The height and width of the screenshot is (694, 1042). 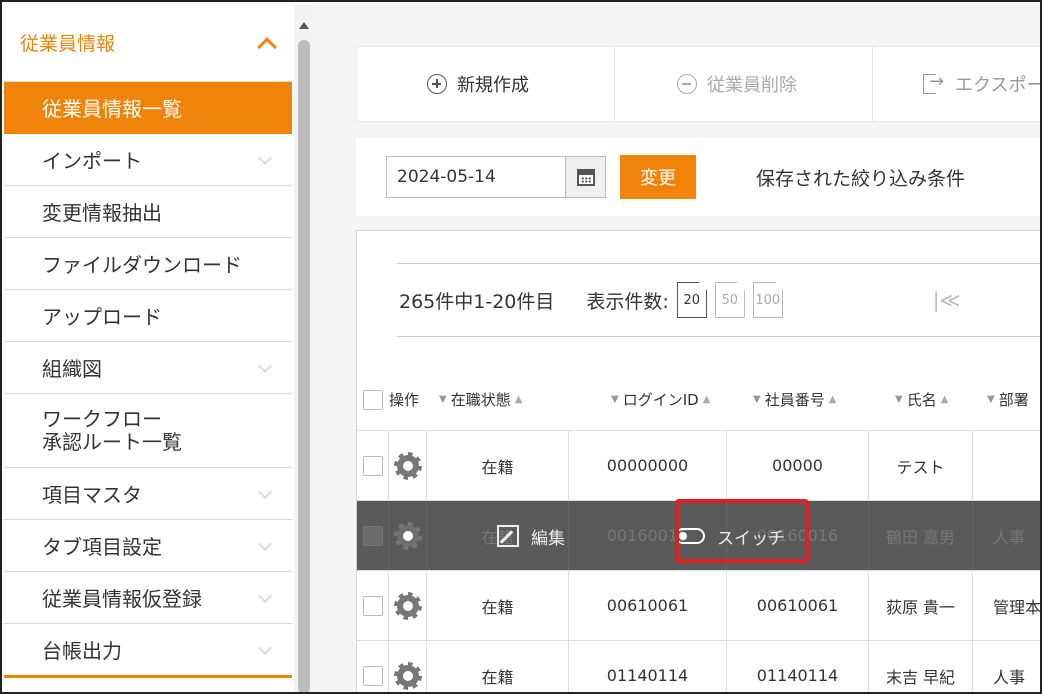 I want to click on sidebar-item-tab-settings: タブ項目設定, so click(x=148, y=546).